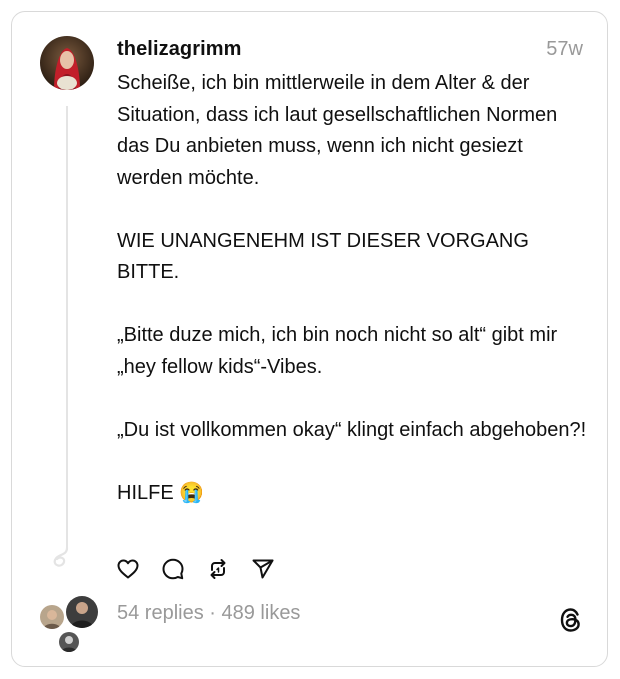  I want to click on comment-icon, so click(173, 569).